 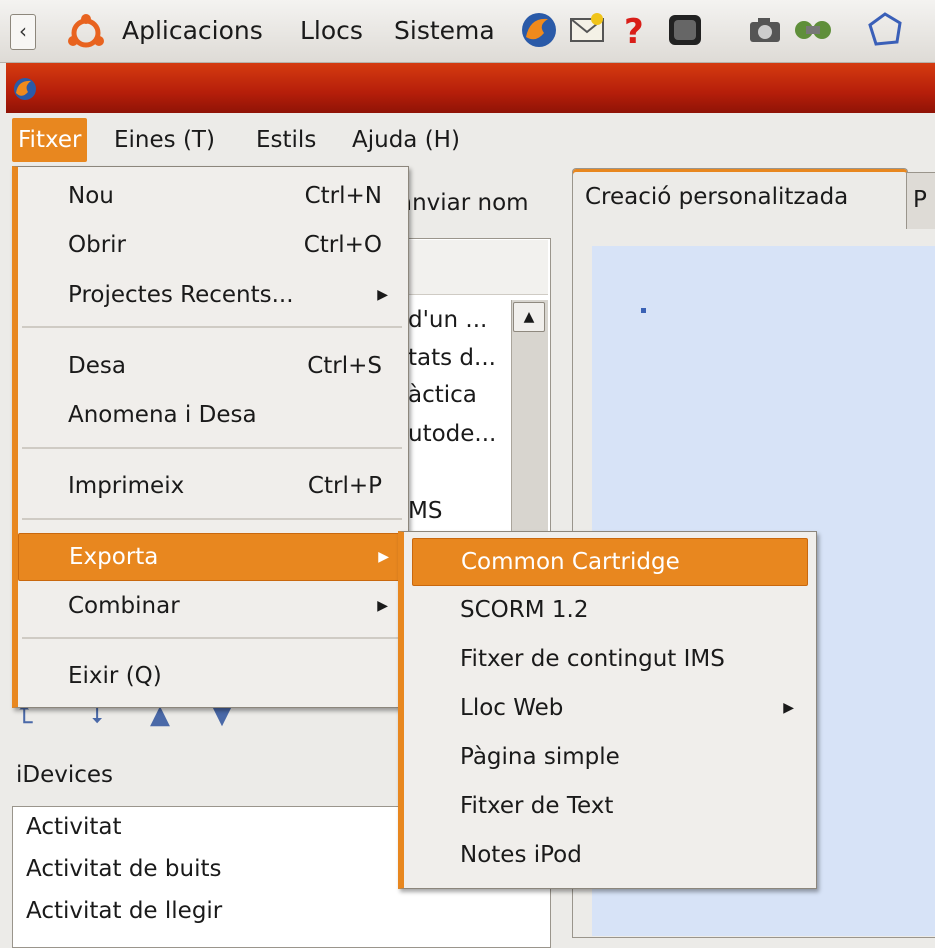 I want to click on menu-item-new: Nou Ctrl+N, so click(x=210, y=196).